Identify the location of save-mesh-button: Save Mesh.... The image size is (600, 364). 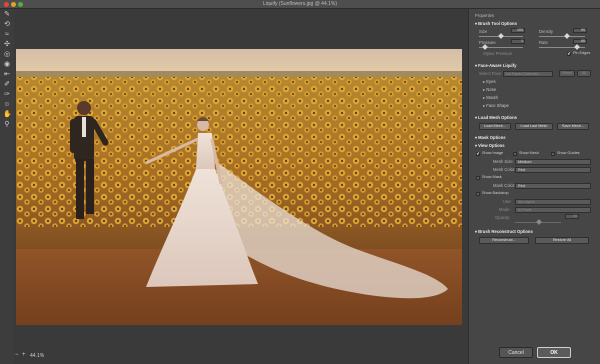
(573, 126).